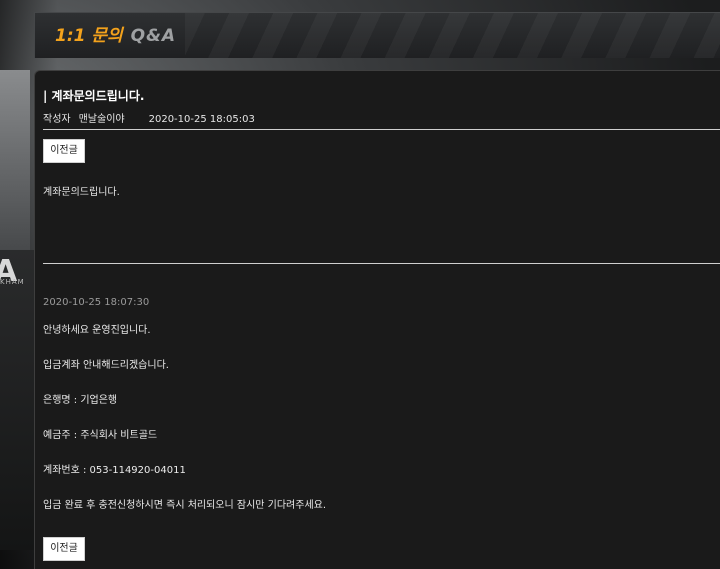 The image size is (720, 569). Describe the element at coordinates (64, 549) in the screenshot. I see `prev-post-button-bottom: 이전글` at that location.